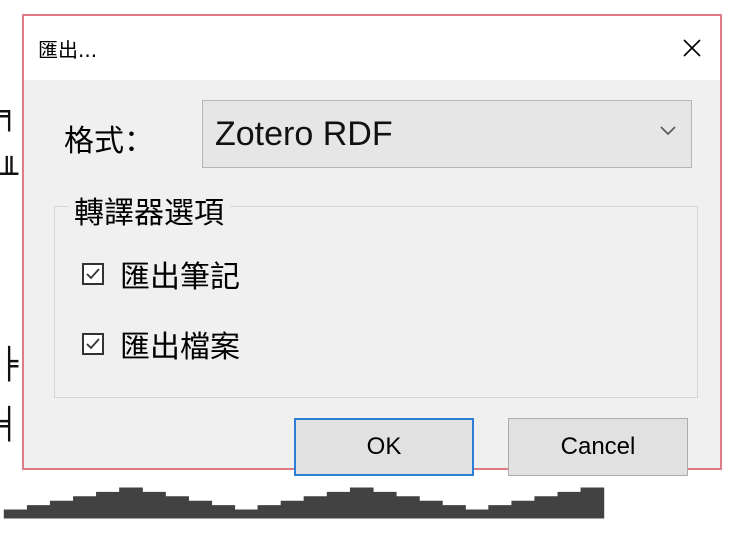  I want to click on export-files-checkbox, so click(93, 344).